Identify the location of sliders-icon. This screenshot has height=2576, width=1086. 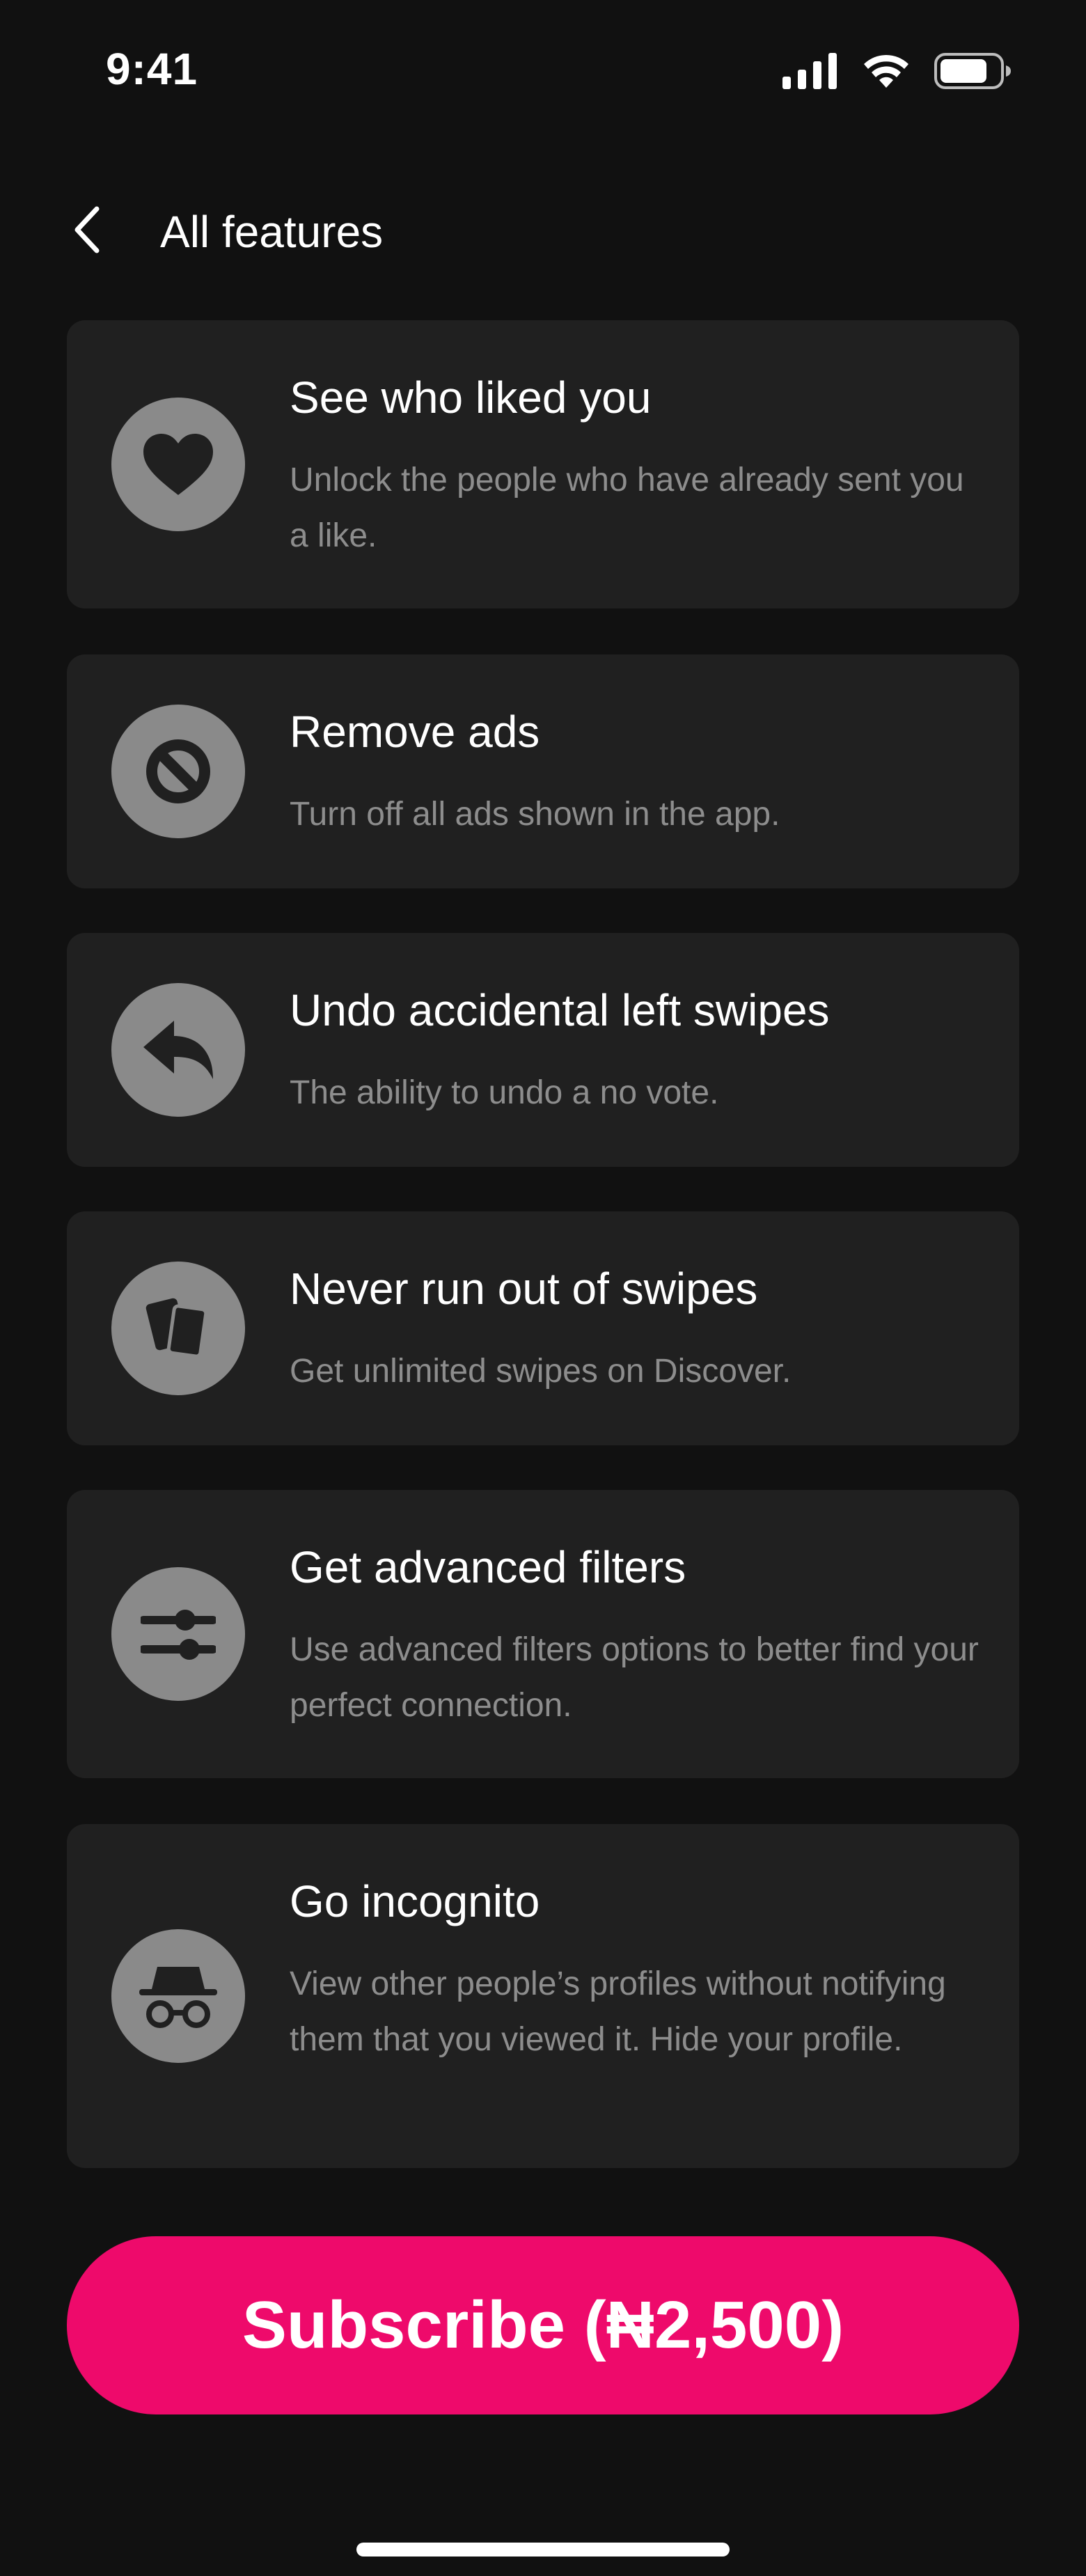
(178, 1635).